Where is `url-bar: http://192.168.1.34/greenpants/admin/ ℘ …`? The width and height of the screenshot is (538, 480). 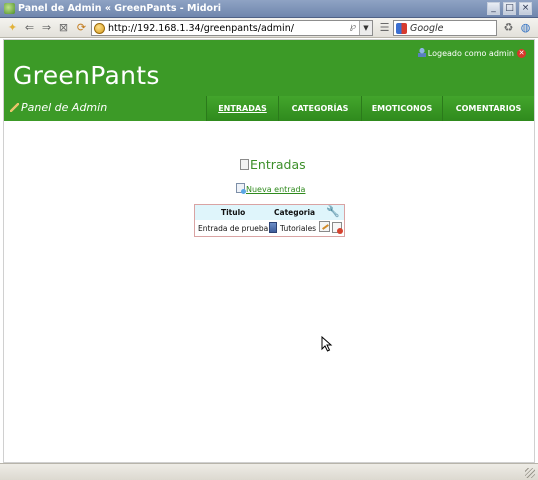 url-bar: http://192.168.1.34/greenpants/admin/ ℘ … is located at coordinates (232, 28).